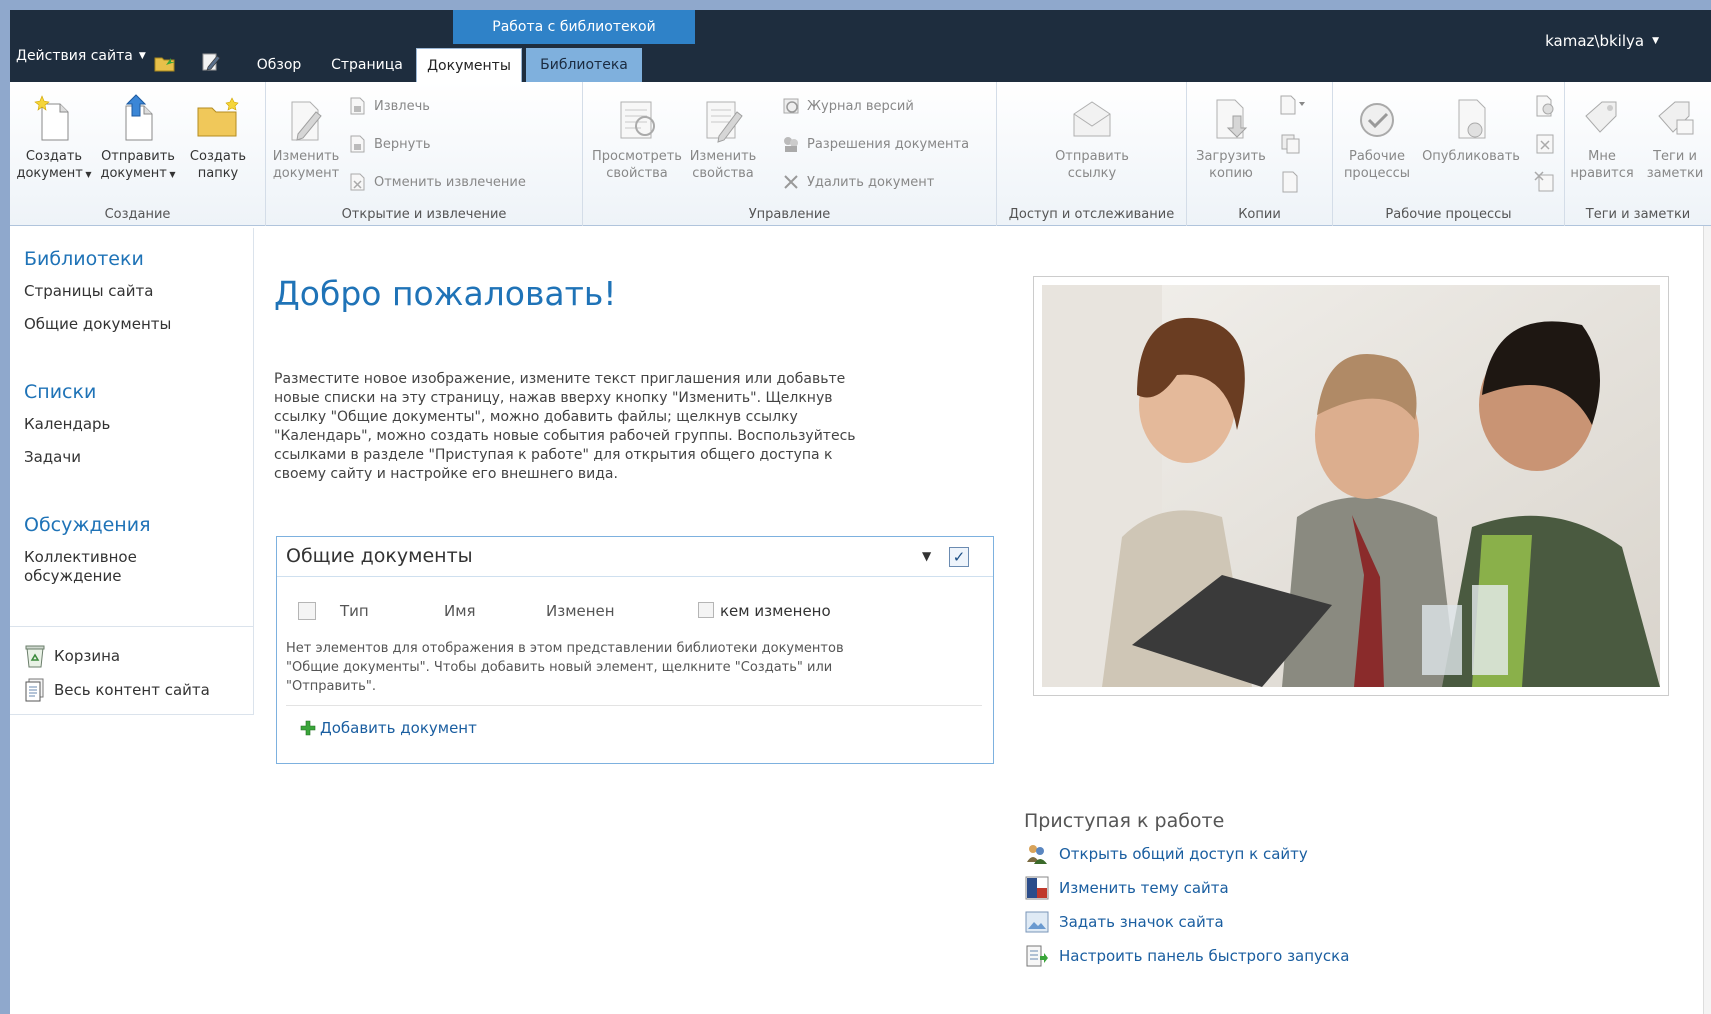 This screenshot has width=1711, height=1014. What do you see at coordinates (1595, 41) in the screenshot?
I see `user-name: kamaz\bkilya` at bounding box center [1595, 41].